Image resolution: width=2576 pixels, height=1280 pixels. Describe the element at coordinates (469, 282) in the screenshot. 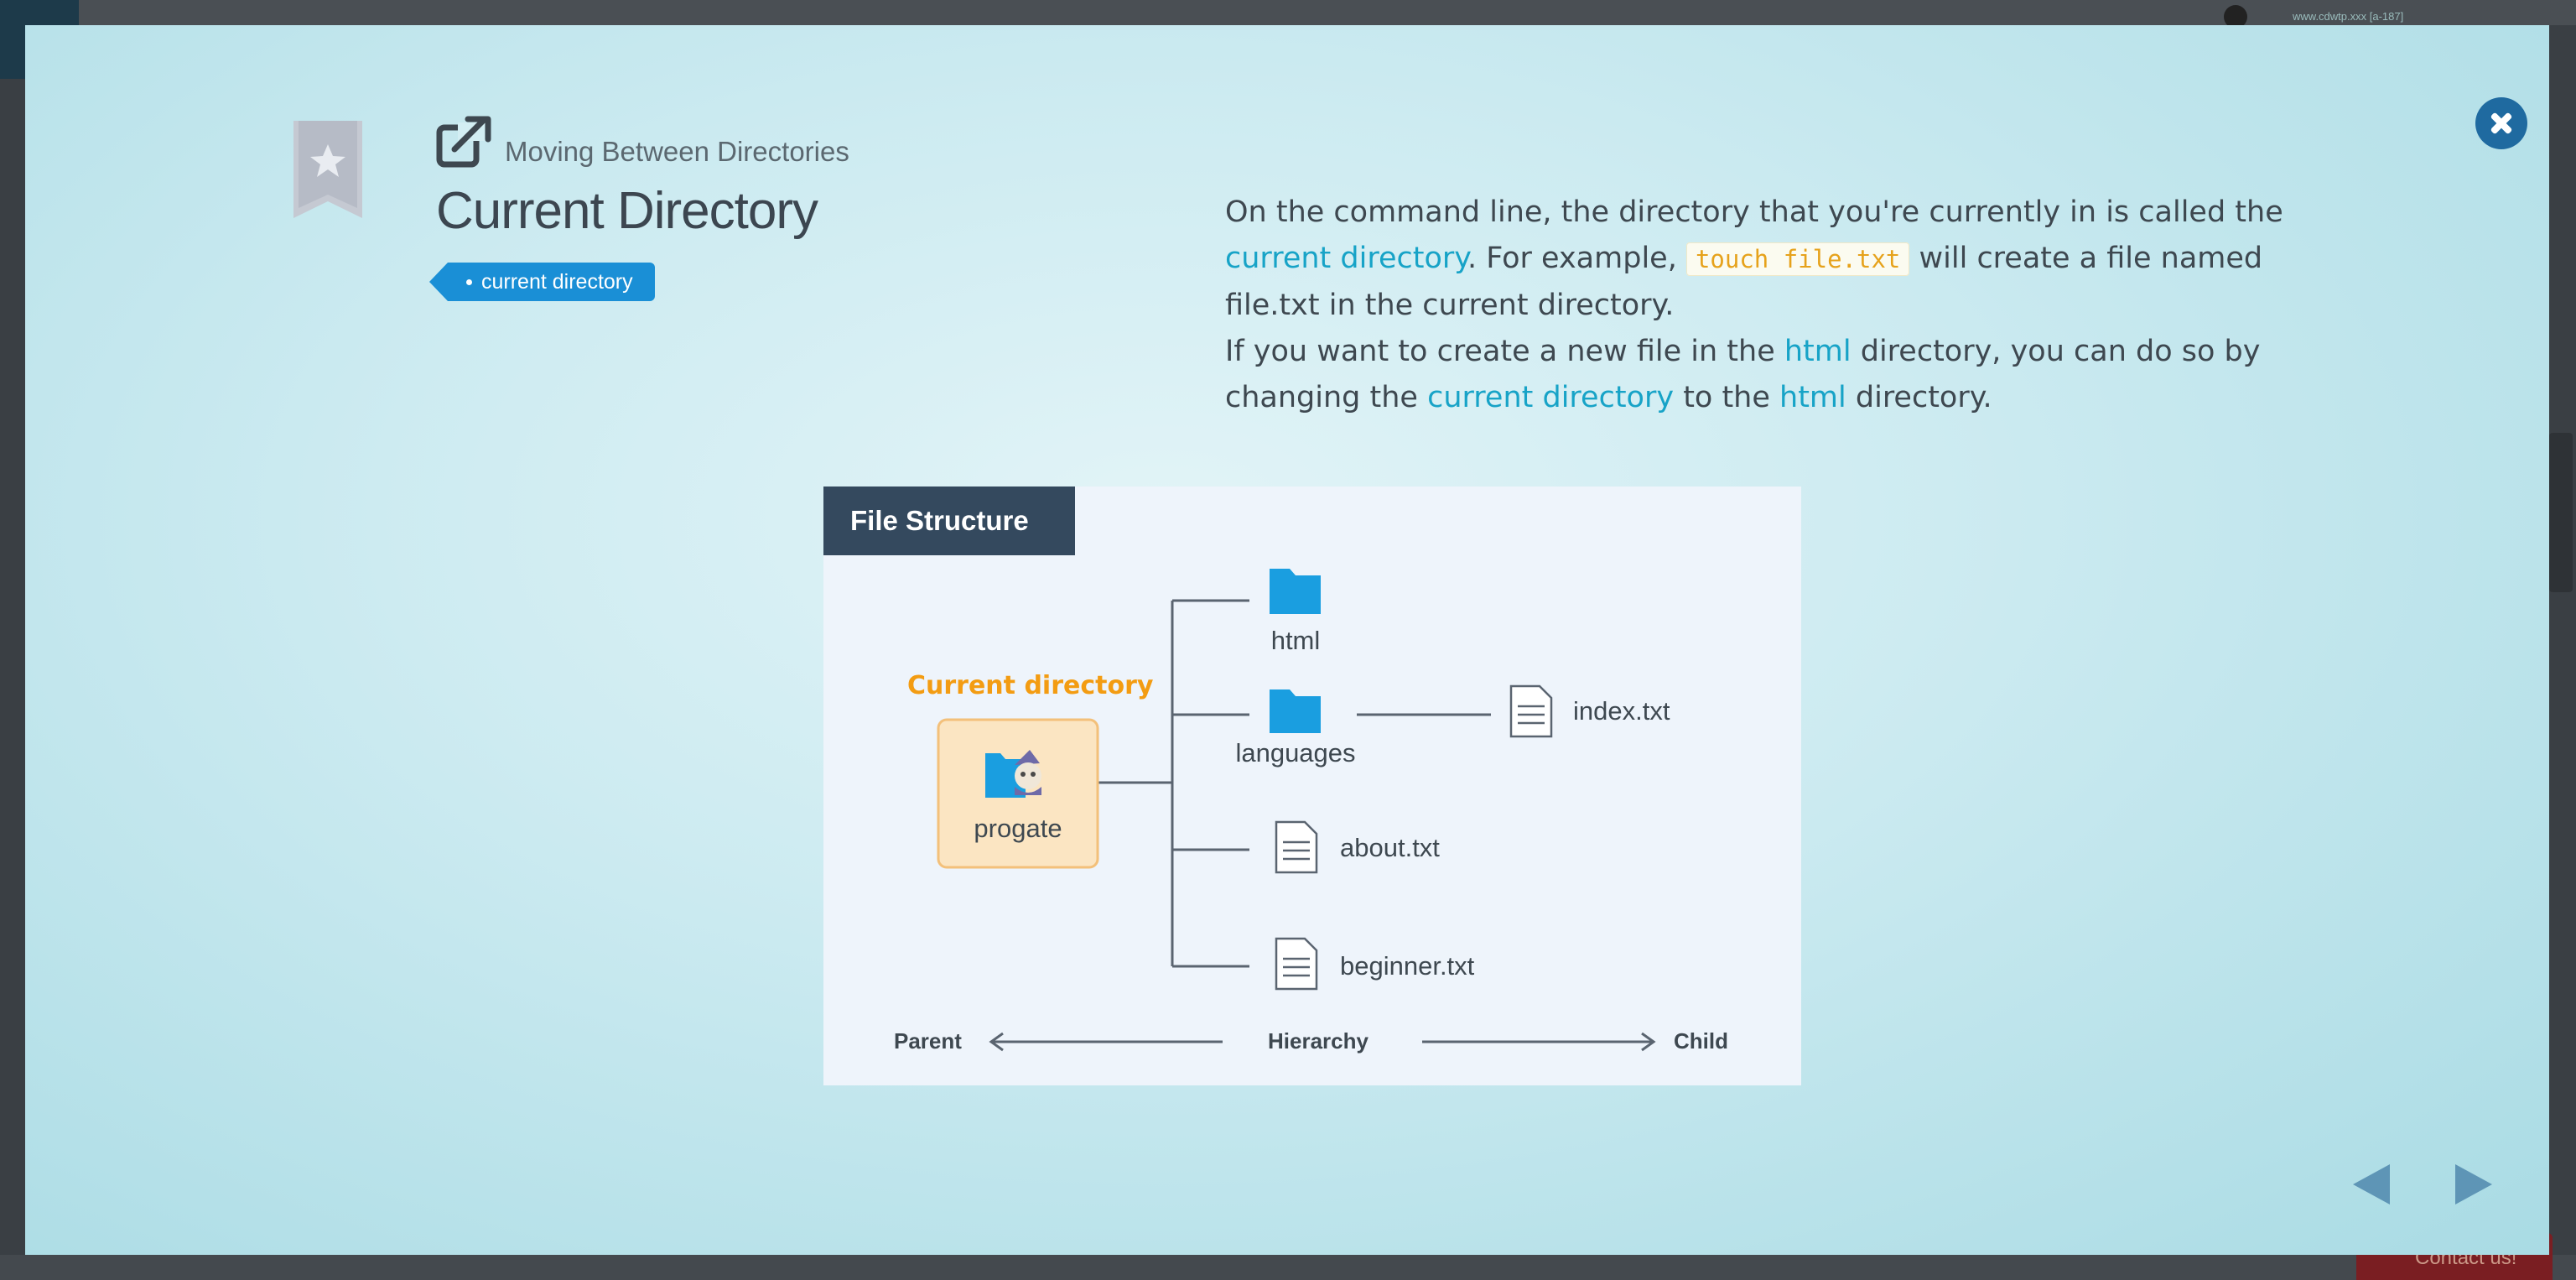

I see `tag-dot` at that location.